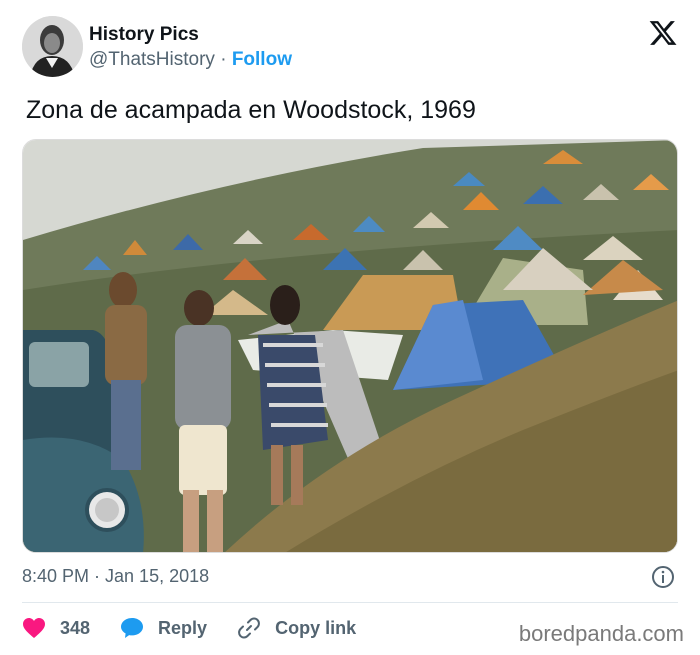 Image resolution: width=700 pixels, height=655 pixels. What do you see at coordinates (56, 628) in the screenshot?
I see `like-button: 348` at bounding box center [56, 628].